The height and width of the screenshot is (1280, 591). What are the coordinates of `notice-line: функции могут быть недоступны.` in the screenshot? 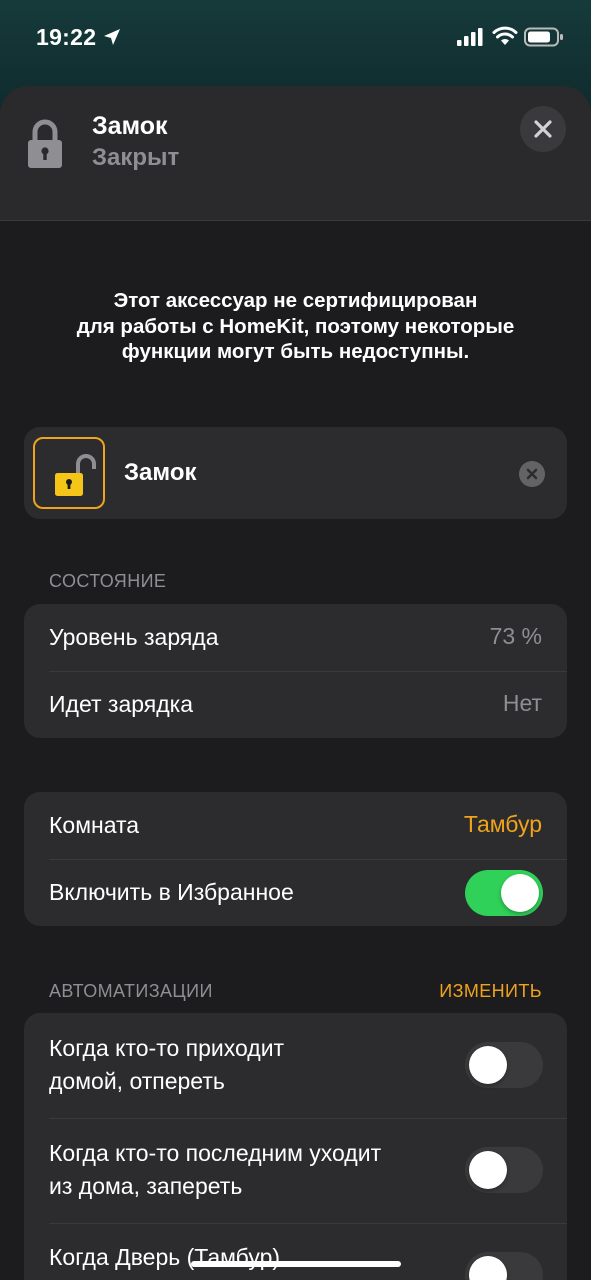 It's located at (295, 351).